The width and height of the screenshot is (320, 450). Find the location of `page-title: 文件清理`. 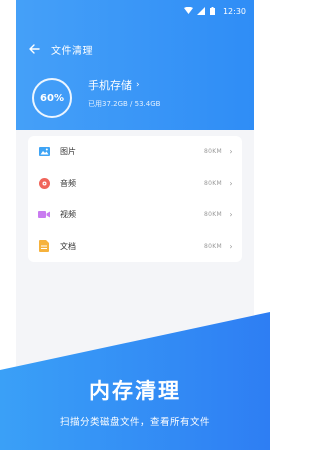

page-title: 文件清理 is located at coordinates (72, 51).